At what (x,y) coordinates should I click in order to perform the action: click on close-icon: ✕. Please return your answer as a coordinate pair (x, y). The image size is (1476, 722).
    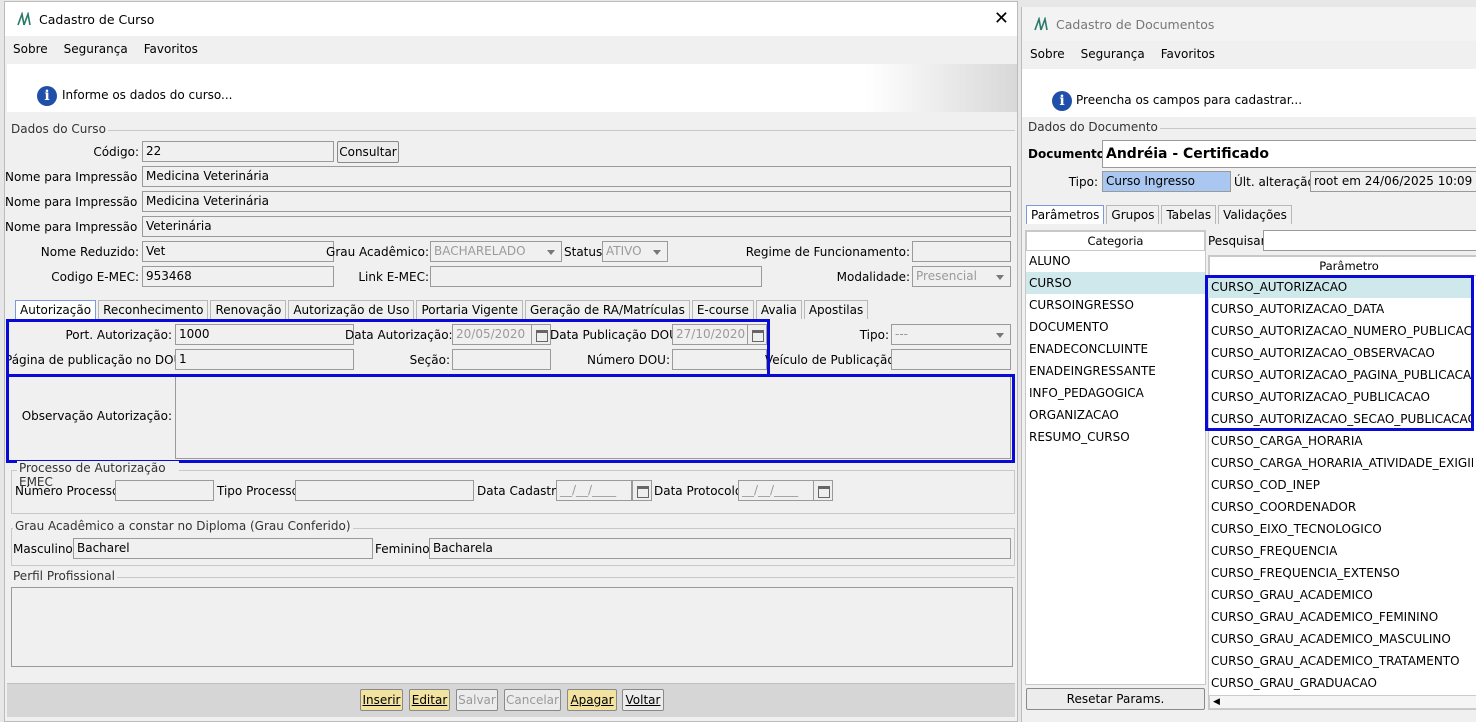
    Looking at the image, I should click on (1001, 18).